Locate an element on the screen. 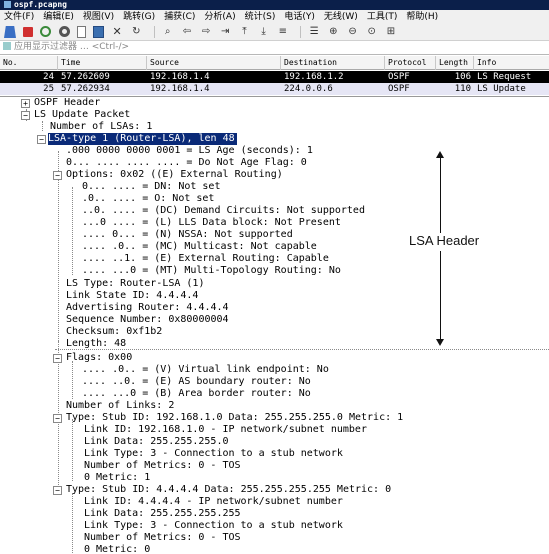 The height and width of the screenshot is (554, 549). tree-leaf: Link Data: 255.255.255.255 is located at coordinates (162, 514).